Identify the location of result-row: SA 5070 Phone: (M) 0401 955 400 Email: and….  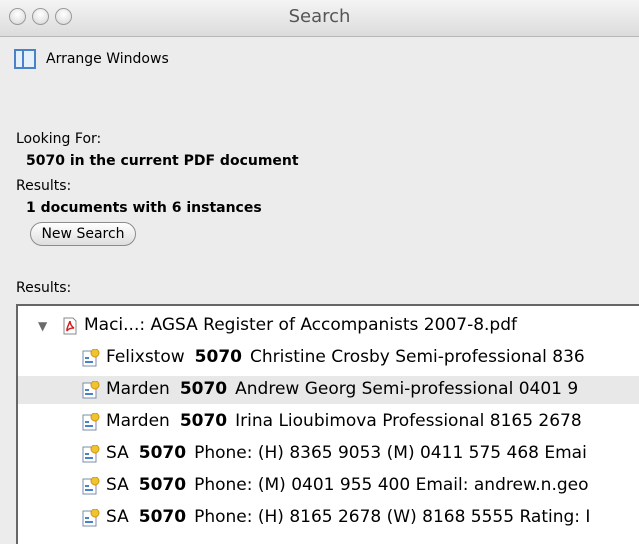
(328, 486).